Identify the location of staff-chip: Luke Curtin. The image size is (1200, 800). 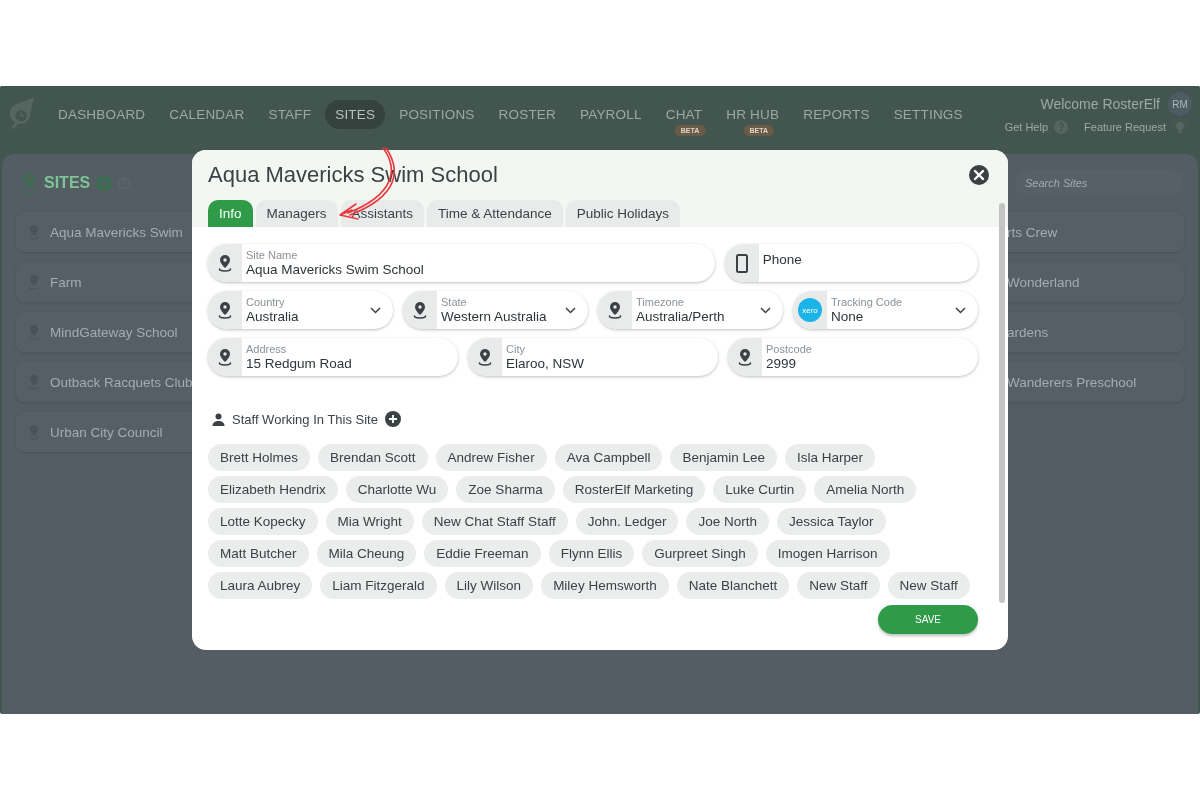
(760, 489).